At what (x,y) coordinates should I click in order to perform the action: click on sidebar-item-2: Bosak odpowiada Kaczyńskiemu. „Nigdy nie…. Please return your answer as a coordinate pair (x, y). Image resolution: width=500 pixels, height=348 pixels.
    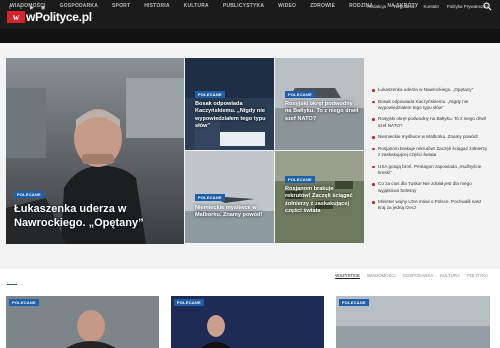
    Looking at the image, I should click on (431, 105).